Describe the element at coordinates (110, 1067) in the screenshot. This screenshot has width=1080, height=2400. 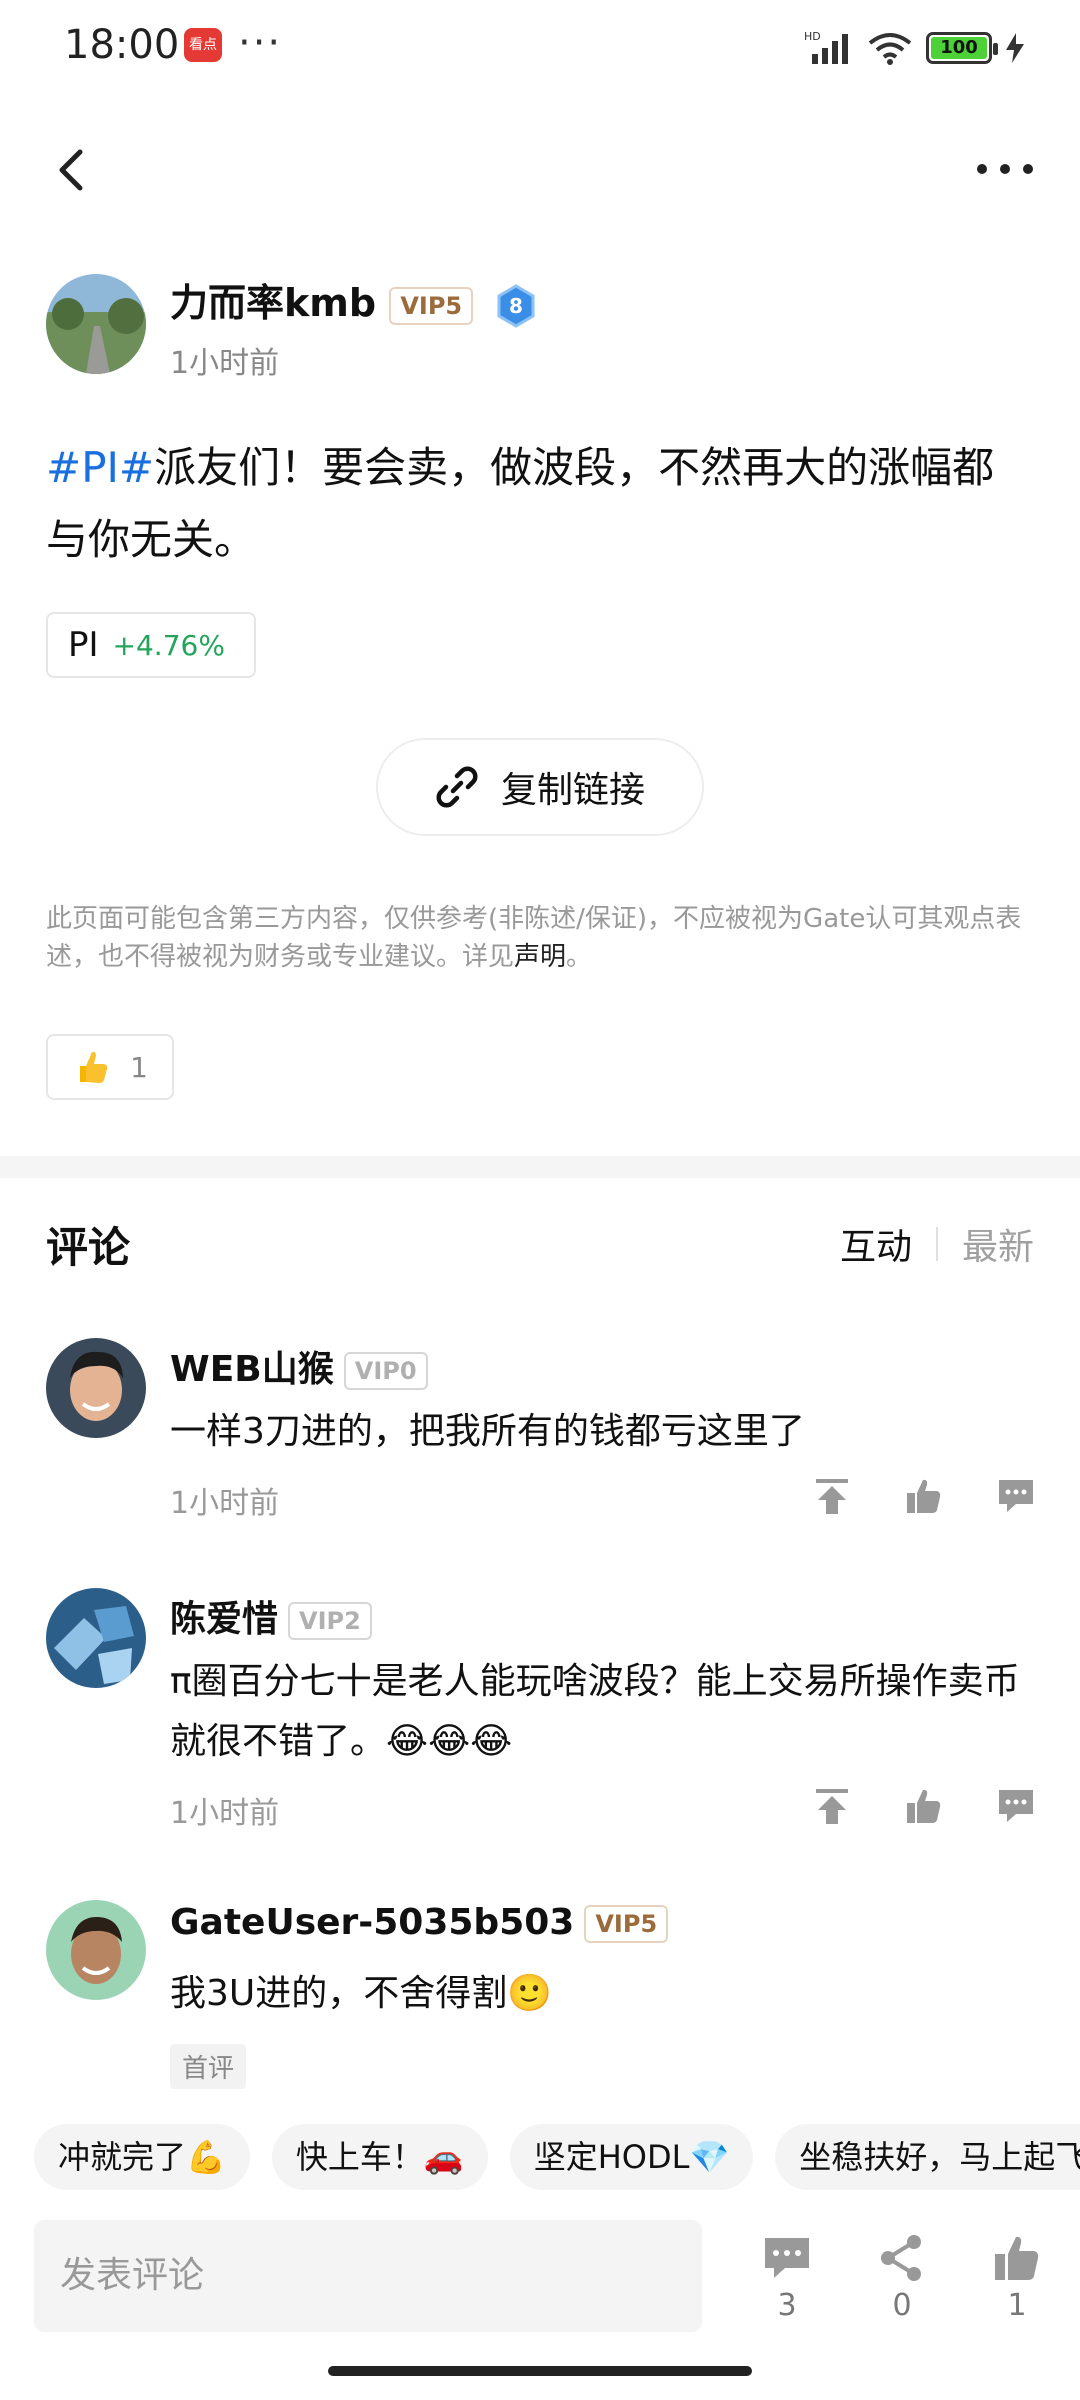
I see `reaction-chip: 1` at that location.